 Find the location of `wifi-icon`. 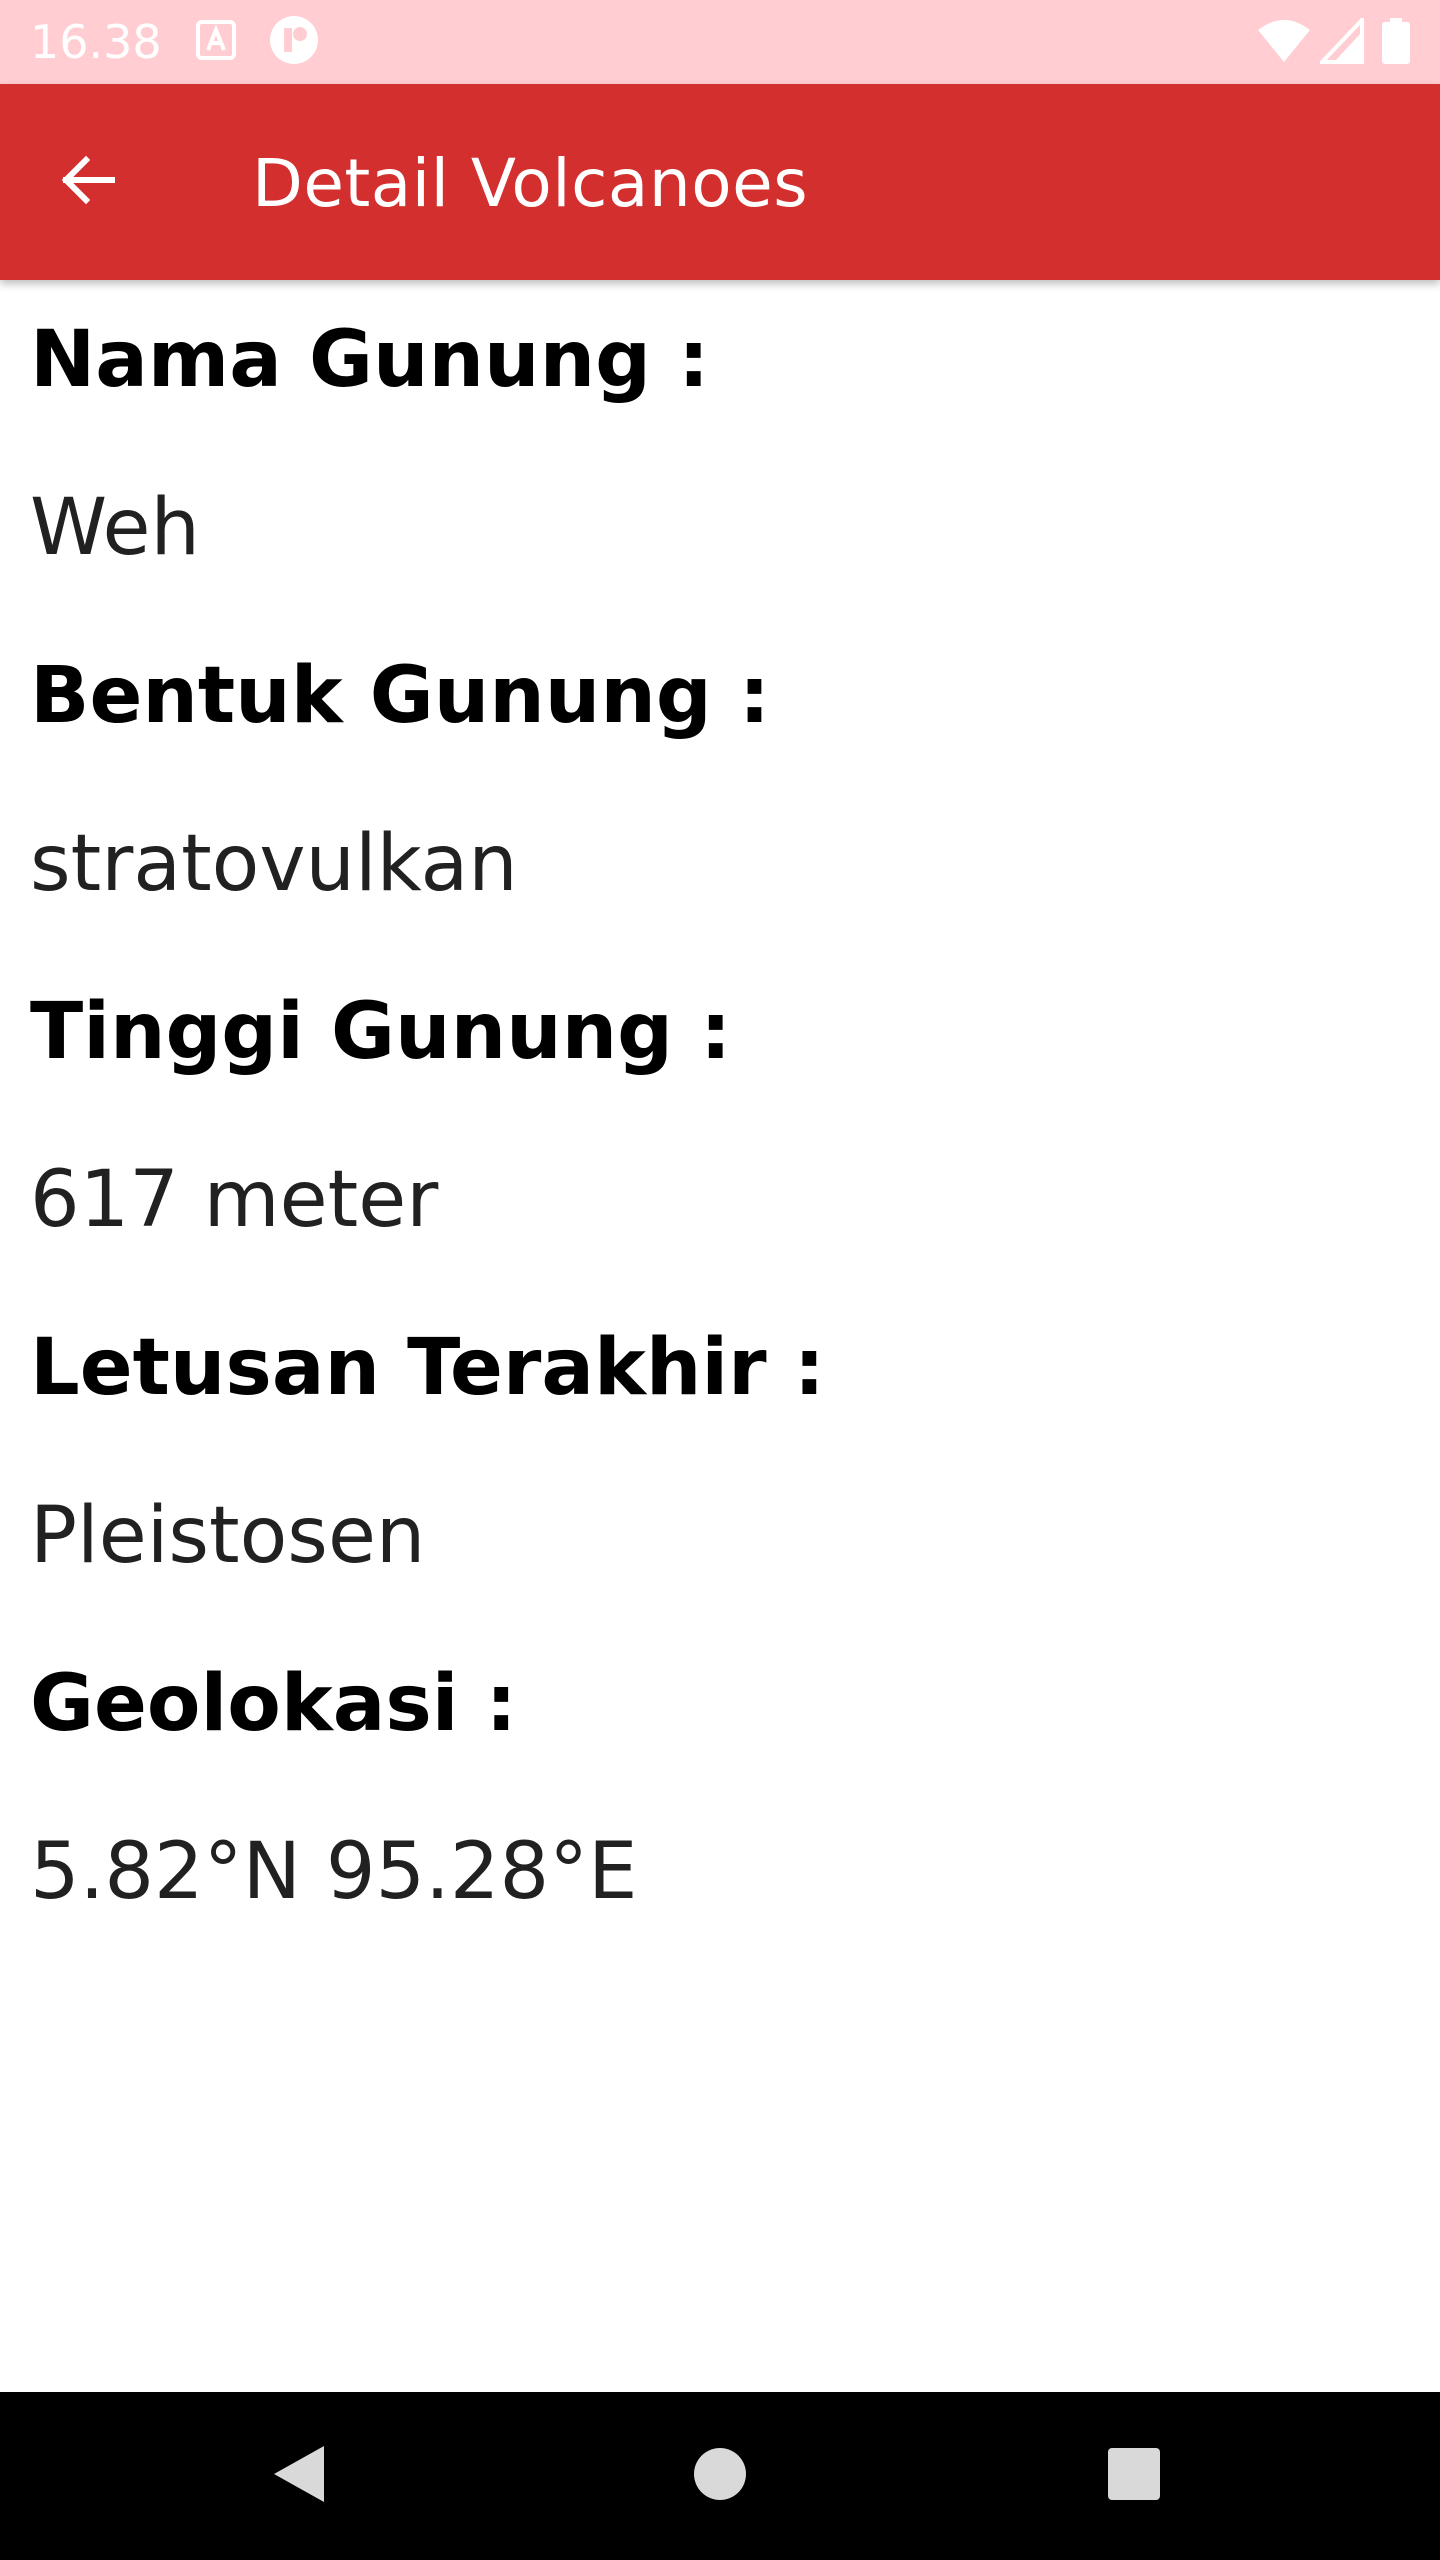

wifi-icon is located at coordinates (1284, 41).